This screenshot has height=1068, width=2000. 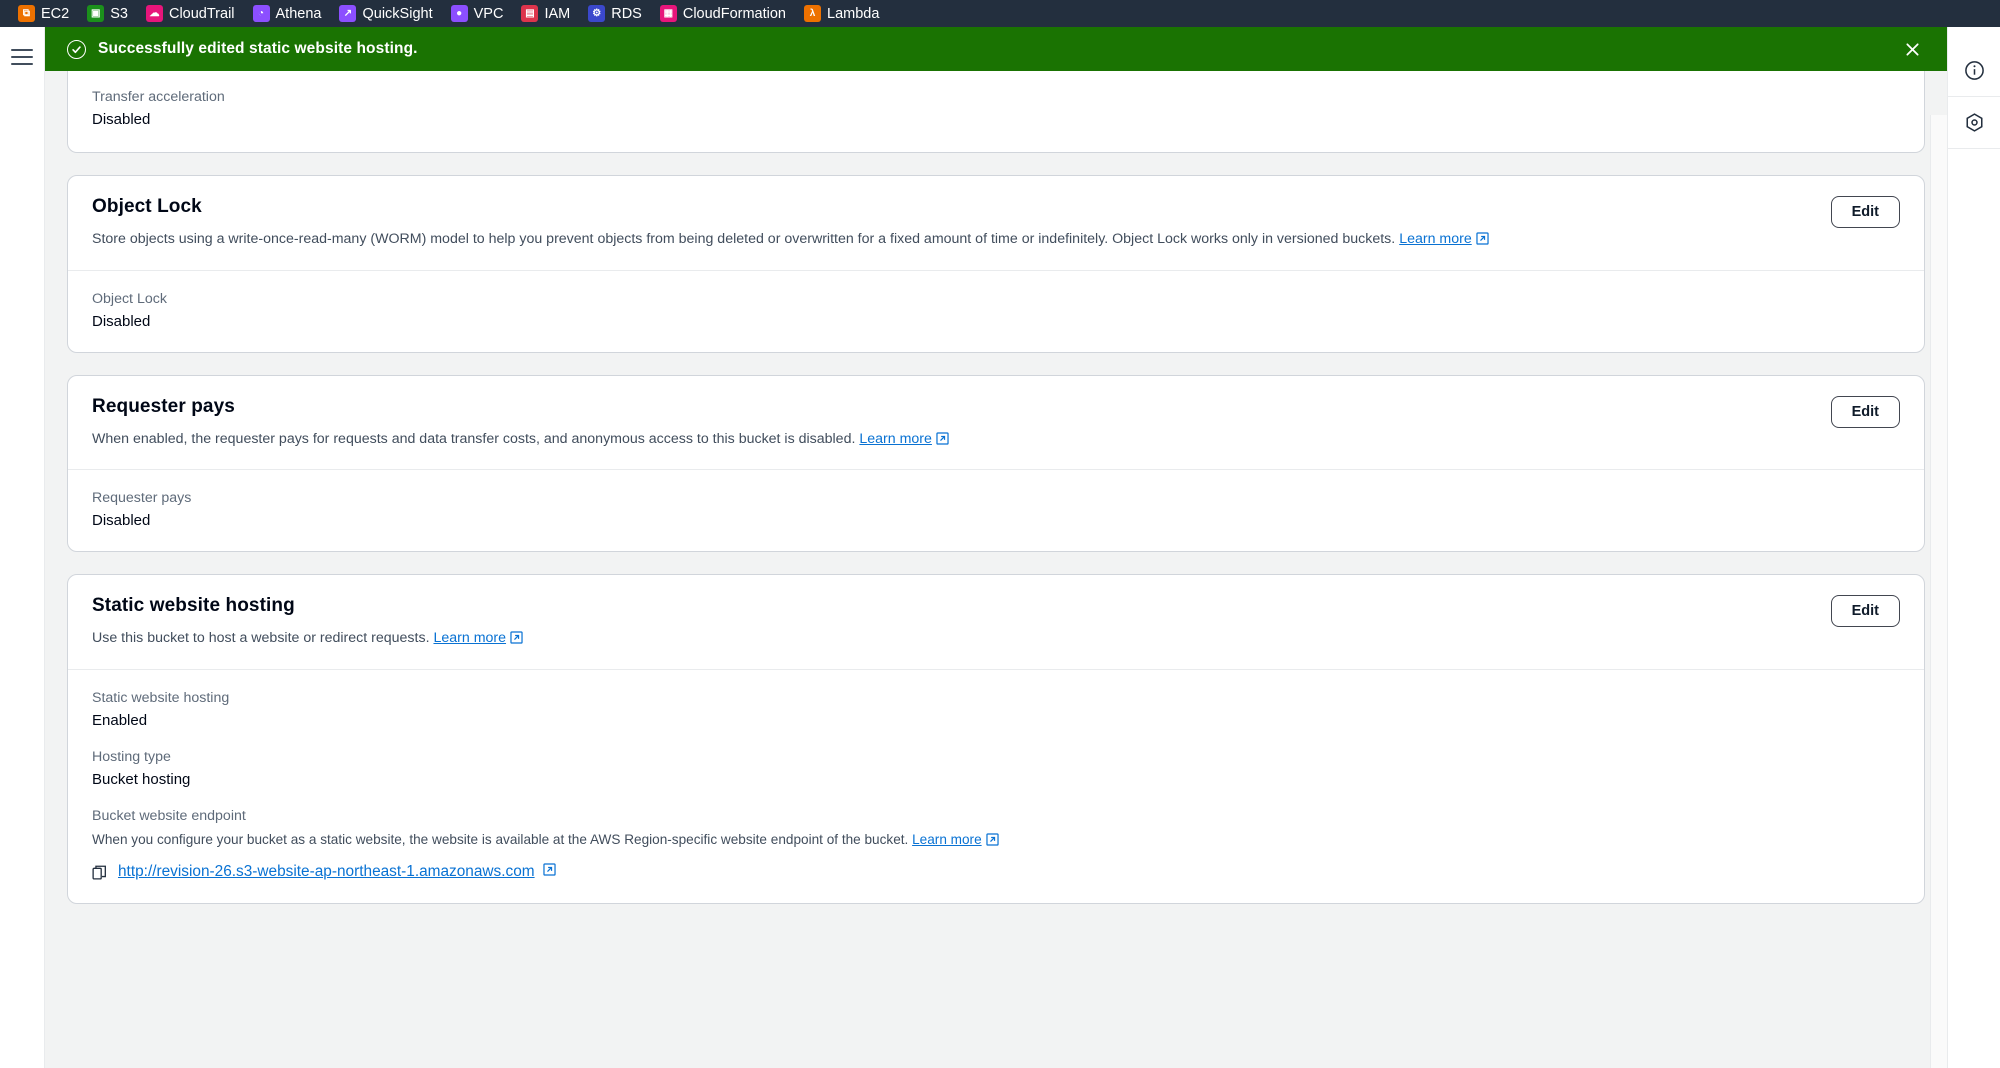 I want to click on bookmark-label: Athena, so click(x=298, y=13).